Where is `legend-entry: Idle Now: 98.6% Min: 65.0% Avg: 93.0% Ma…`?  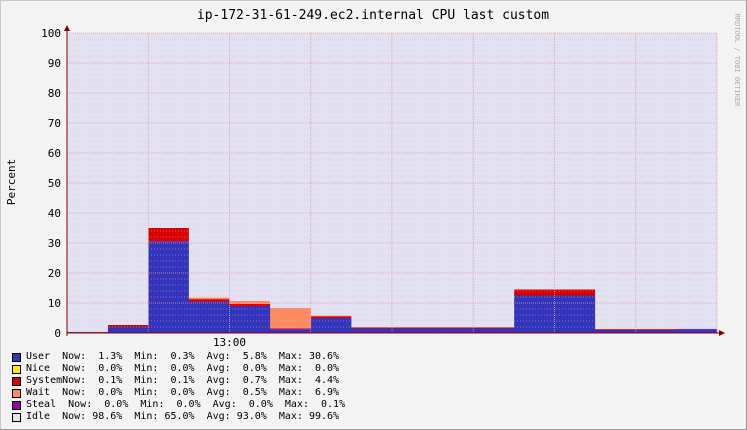
legend-entry: Idle Now: 98.6% Min: 65.0% Avg: 93.0% Ma… is located at coordinates (178, 417).